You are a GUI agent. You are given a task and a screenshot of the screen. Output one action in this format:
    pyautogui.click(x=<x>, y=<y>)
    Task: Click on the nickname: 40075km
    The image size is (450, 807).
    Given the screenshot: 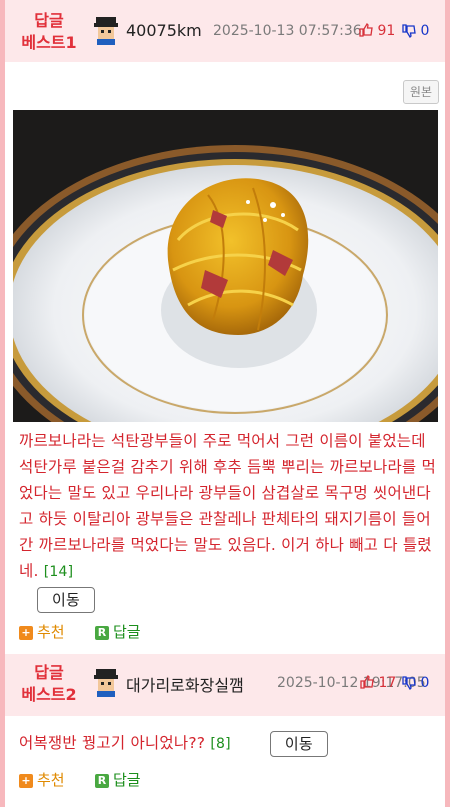 What is the action you would take?
    pyautogui.click(x=164, y=30)
    